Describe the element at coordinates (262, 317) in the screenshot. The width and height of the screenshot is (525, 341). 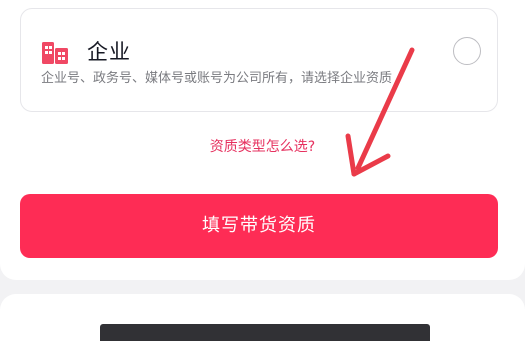
I see `lower-card` at that location.